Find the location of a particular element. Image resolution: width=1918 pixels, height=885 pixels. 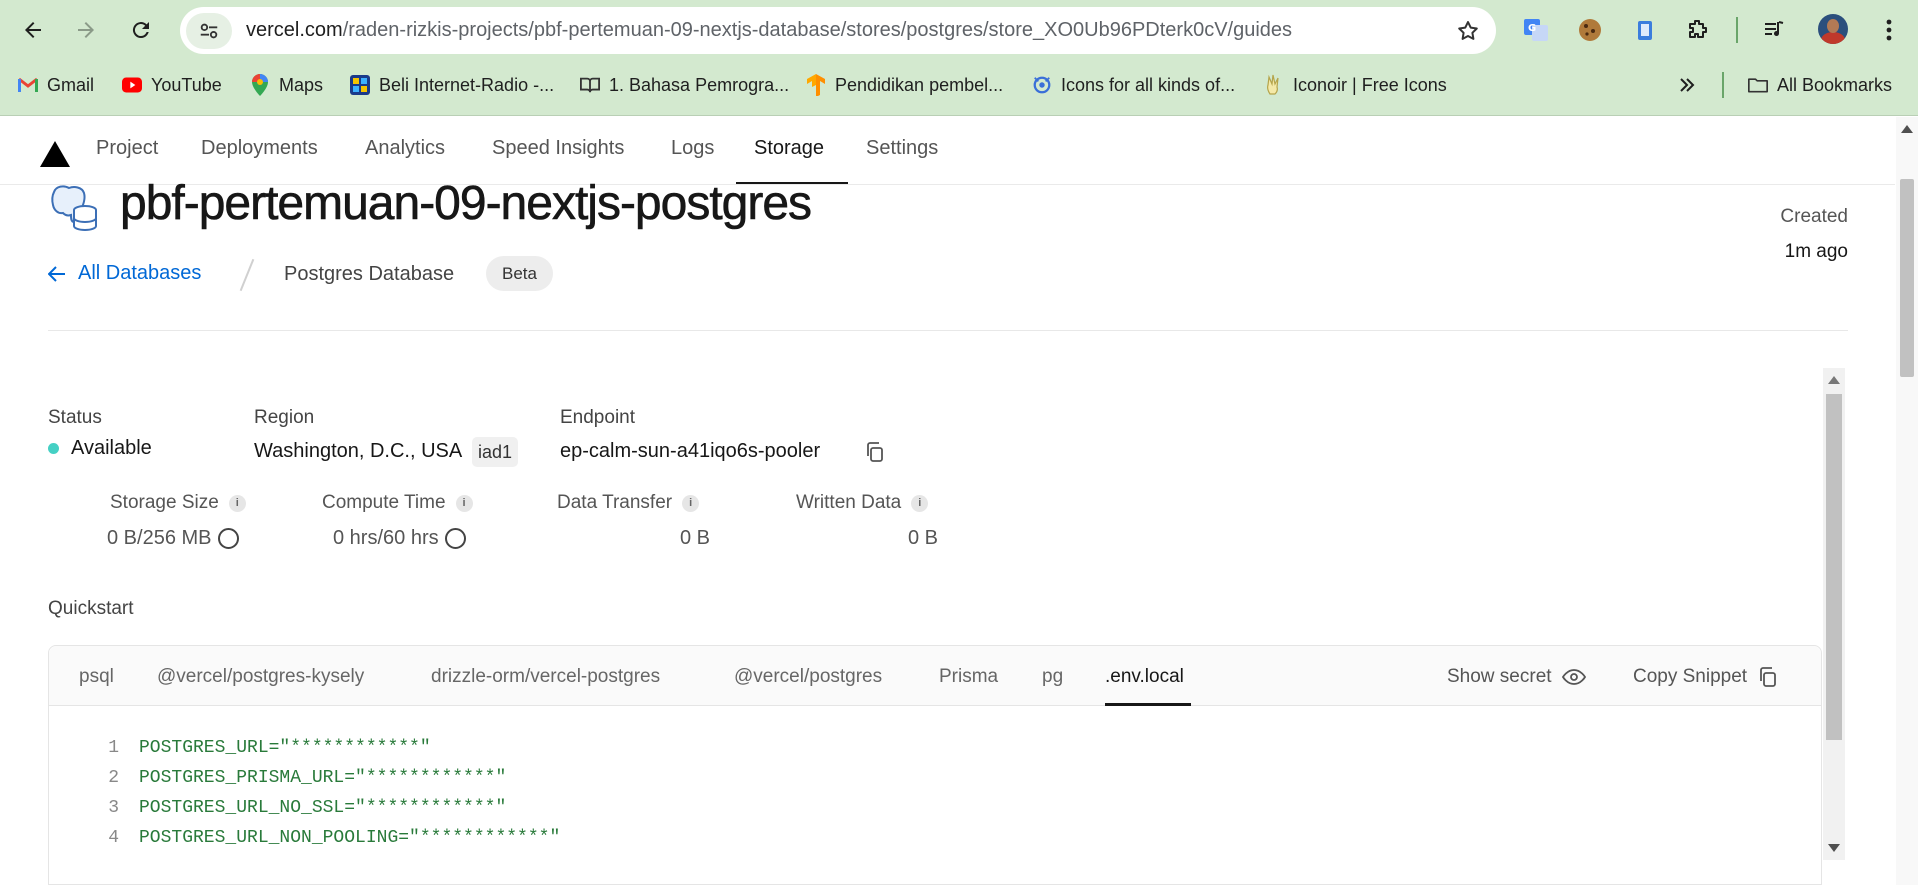

tab-storage: Storage is located at coordinates (789, 148).